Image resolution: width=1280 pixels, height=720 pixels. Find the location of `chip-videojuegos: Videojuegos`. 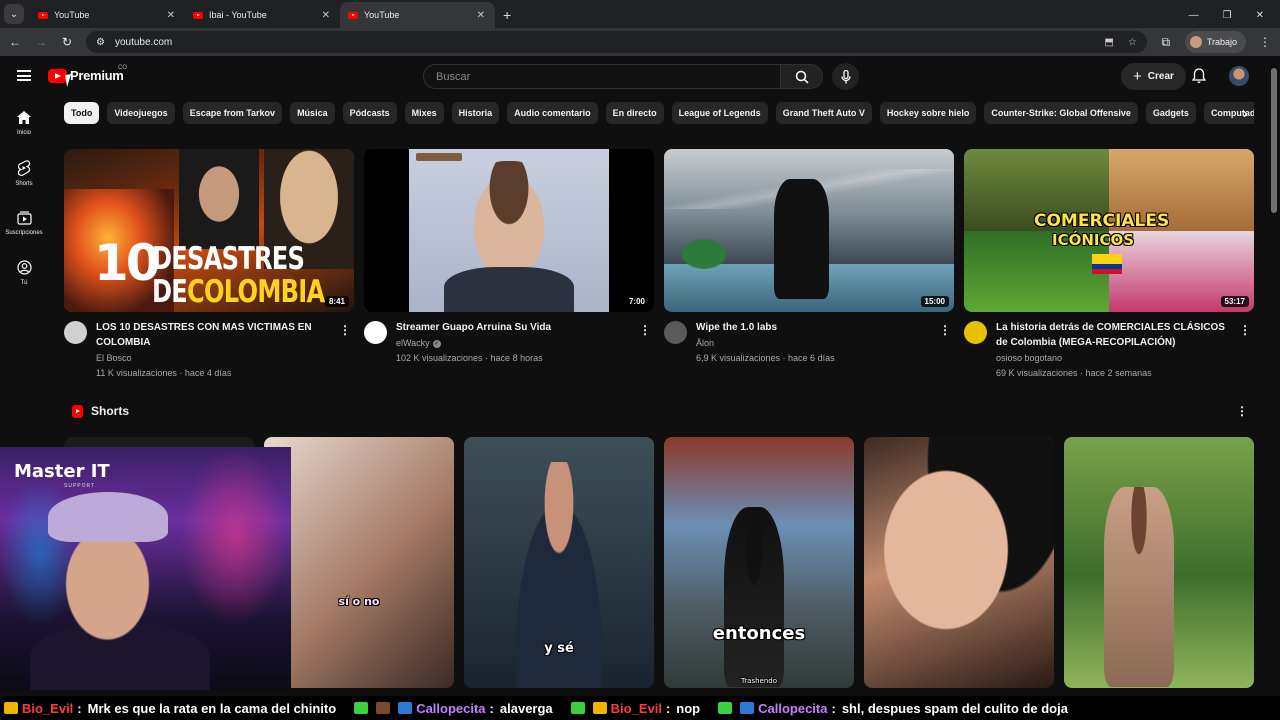

chip-videojuegos: Videojuegos is located at coordinates (141, 113).